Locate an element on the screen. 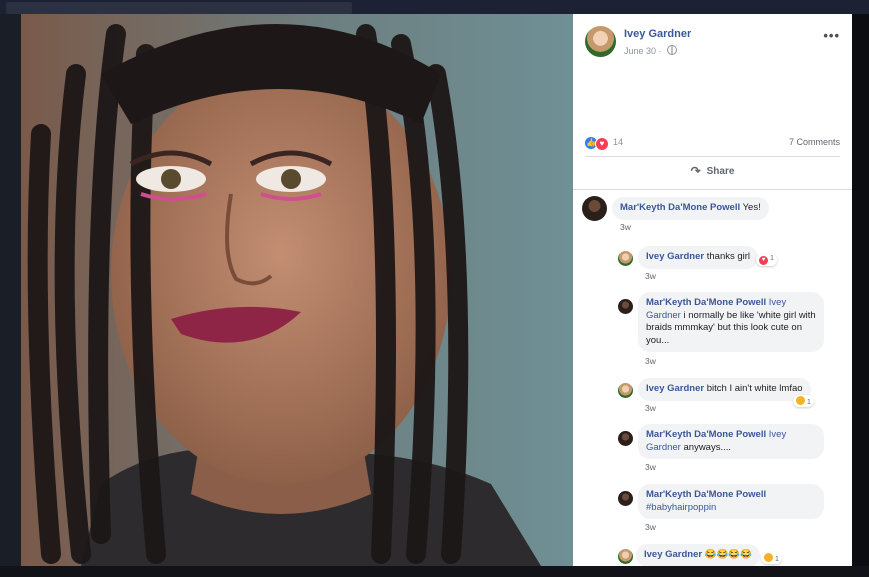 The image size is (869, 577). post-date-text: June 30 is located at coordinates (640, 51).